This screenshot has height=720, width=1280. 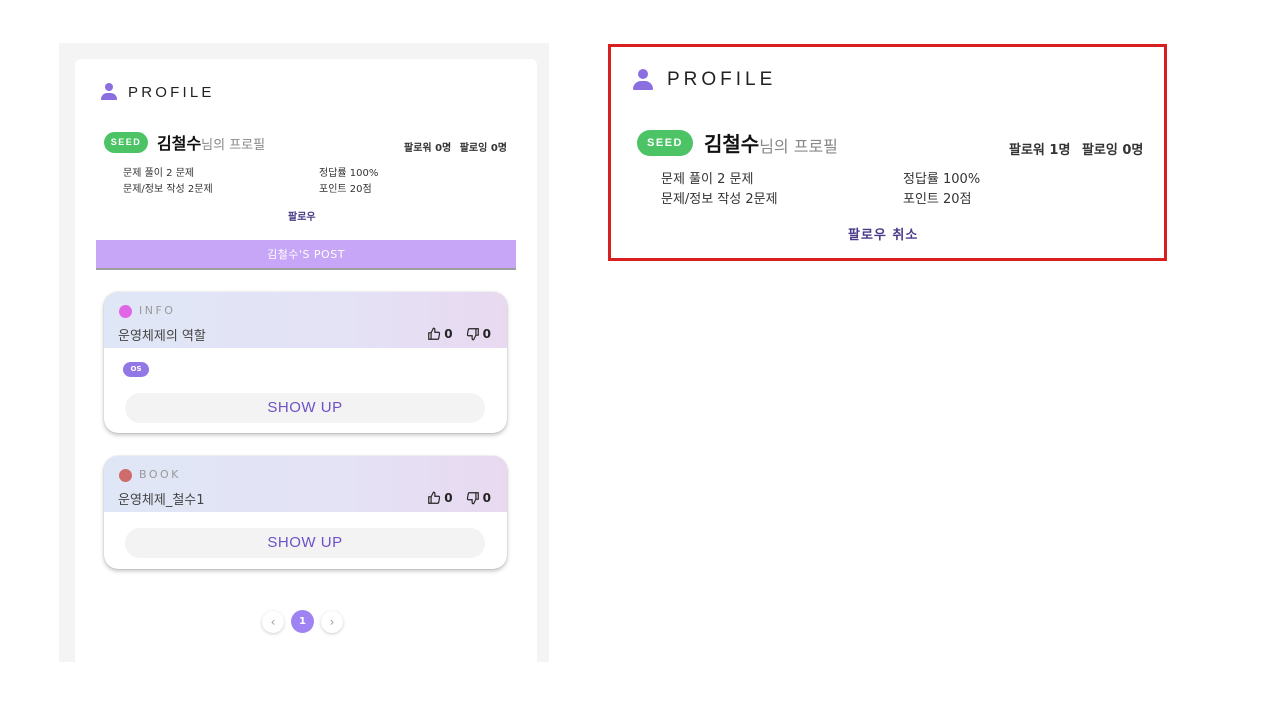 I want to click on profile-header-zoom: PROFILE, so click(x=704, y=80).